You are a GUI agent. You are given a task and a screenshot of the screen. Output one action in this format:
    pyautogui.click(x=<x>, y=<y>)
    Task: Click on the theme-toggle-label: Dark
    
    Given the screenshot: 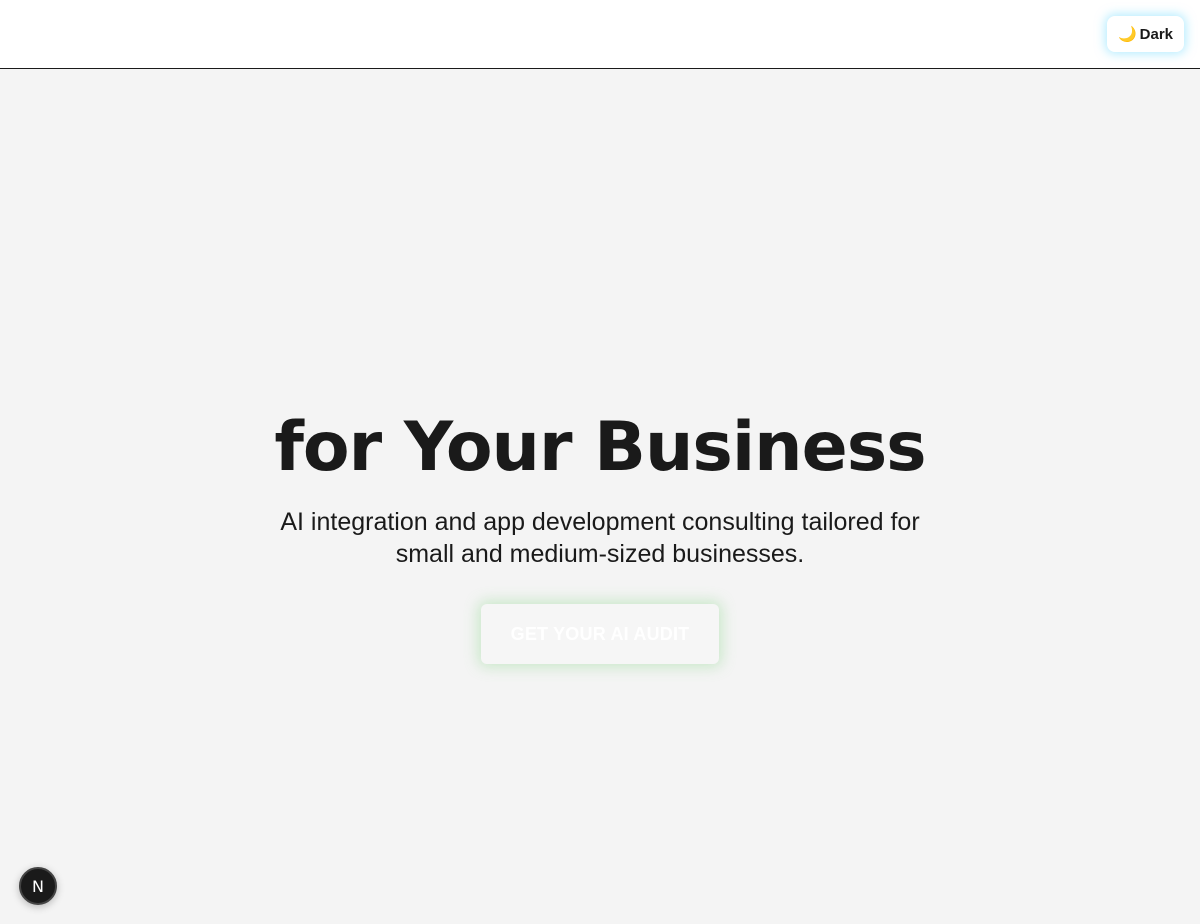 What is the action you would take?
    pyautogui.click(x=1156, y=34)
    